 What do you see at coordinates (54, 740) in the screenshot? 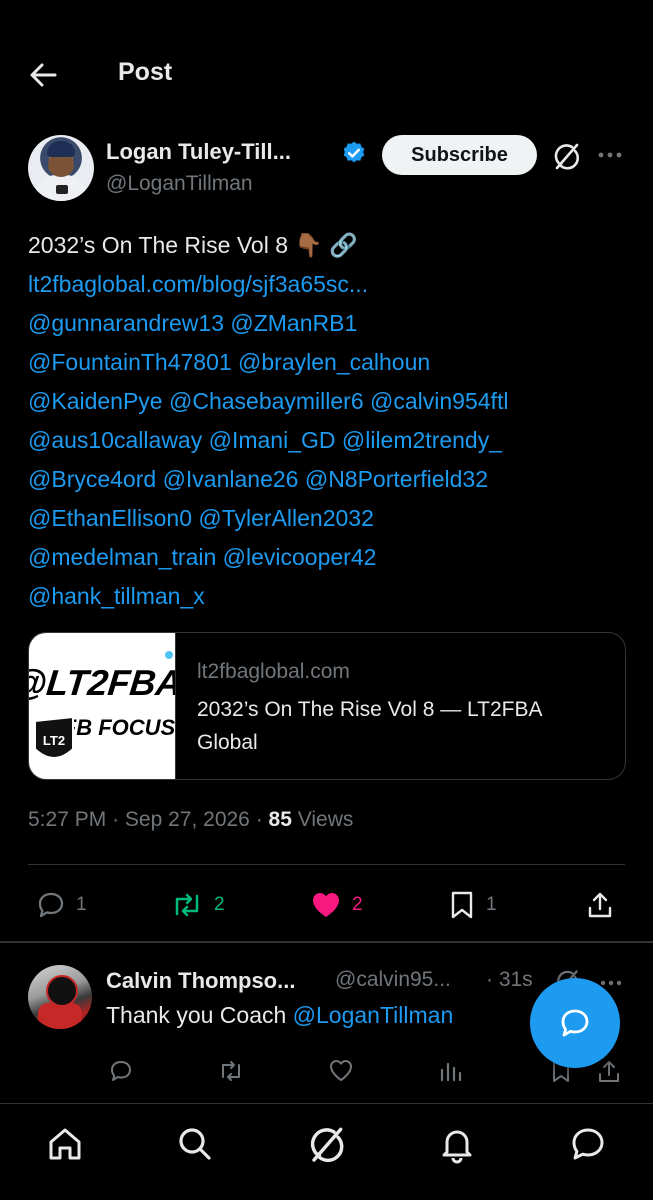
I see `thumb-badge: LT2` at bounding box center [54, 740].